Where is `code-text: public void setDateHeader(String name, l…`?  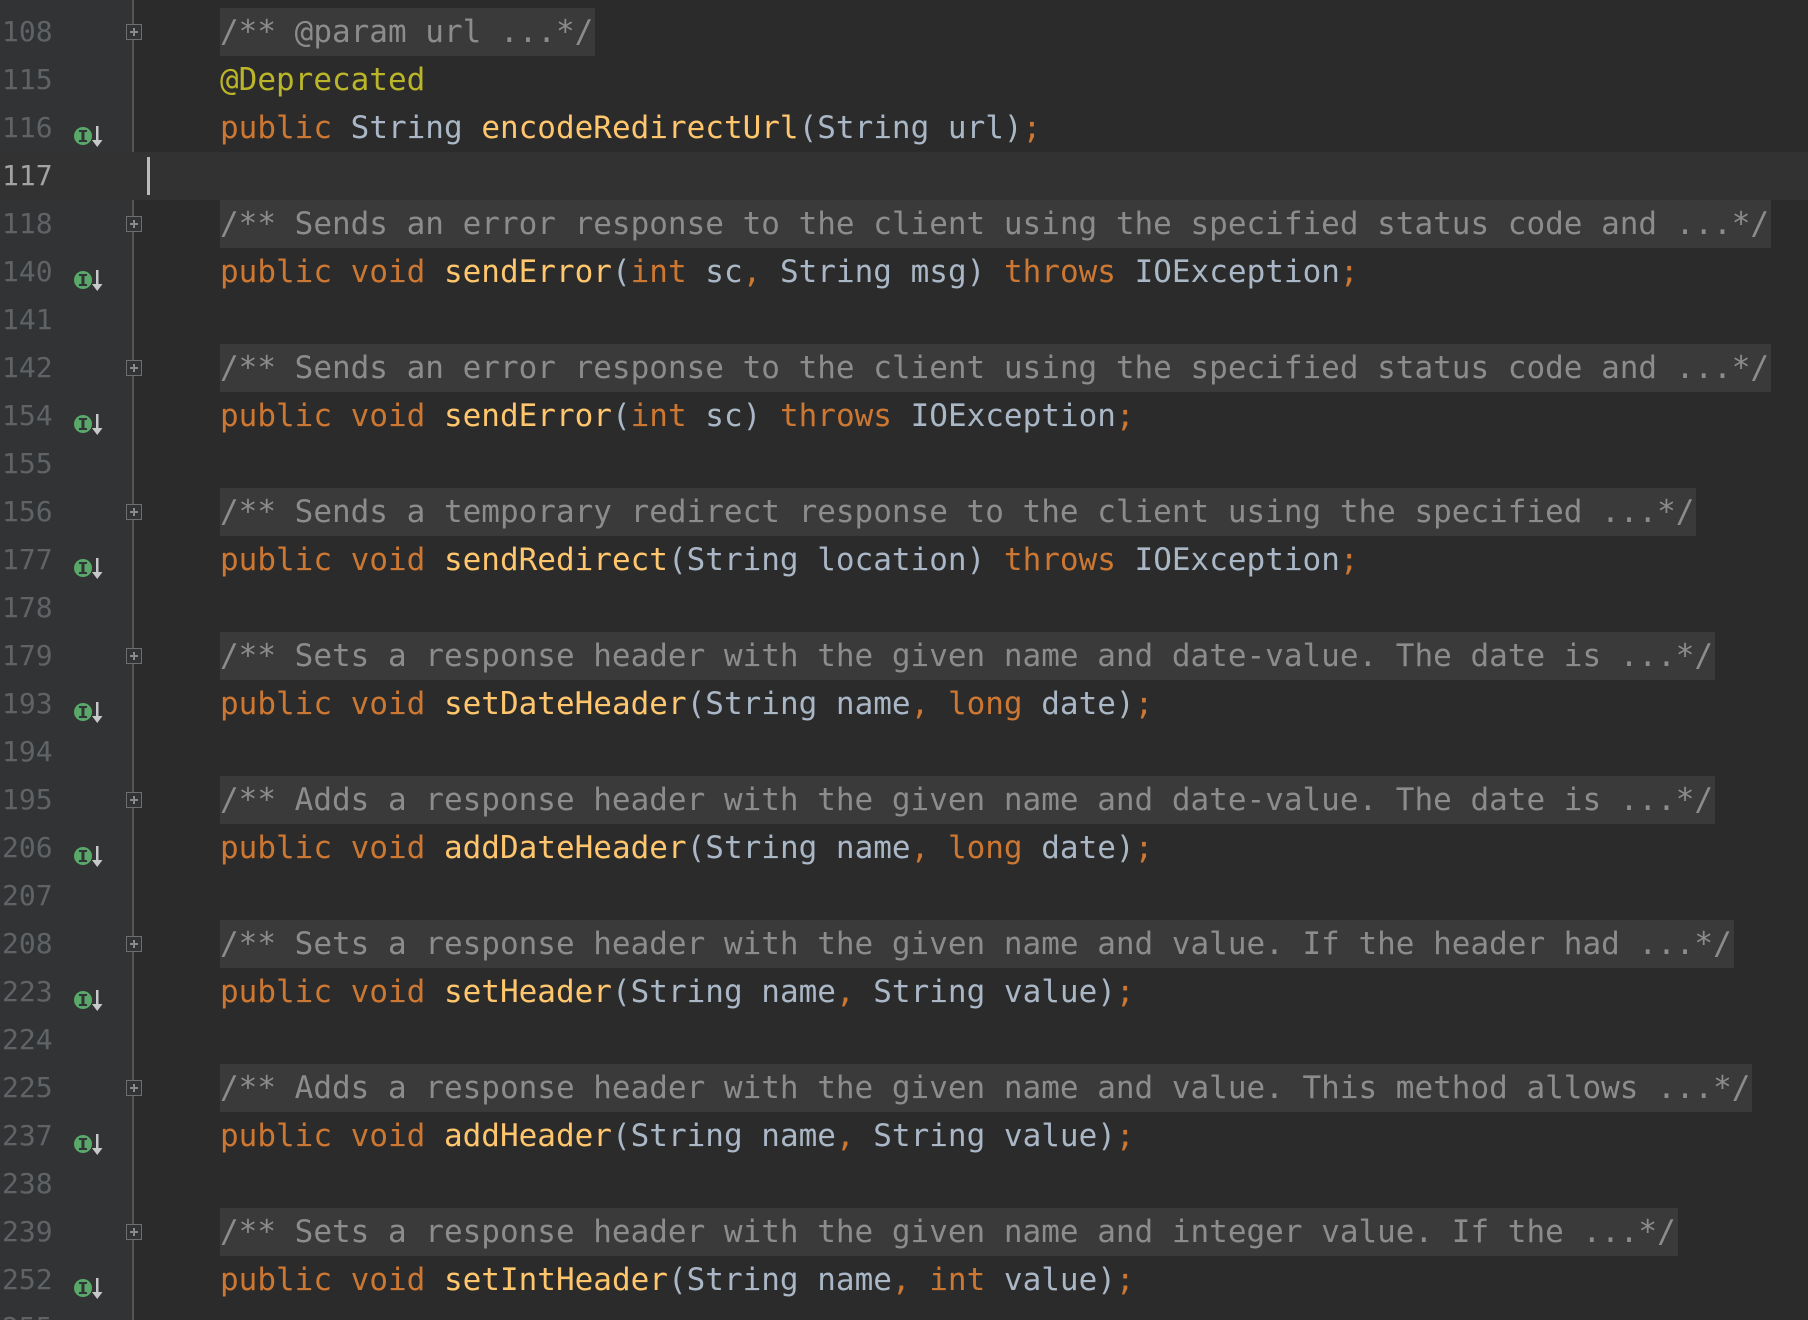
code-text: public void setDateHeader(String name, l… is located at coordinates (686, 704).